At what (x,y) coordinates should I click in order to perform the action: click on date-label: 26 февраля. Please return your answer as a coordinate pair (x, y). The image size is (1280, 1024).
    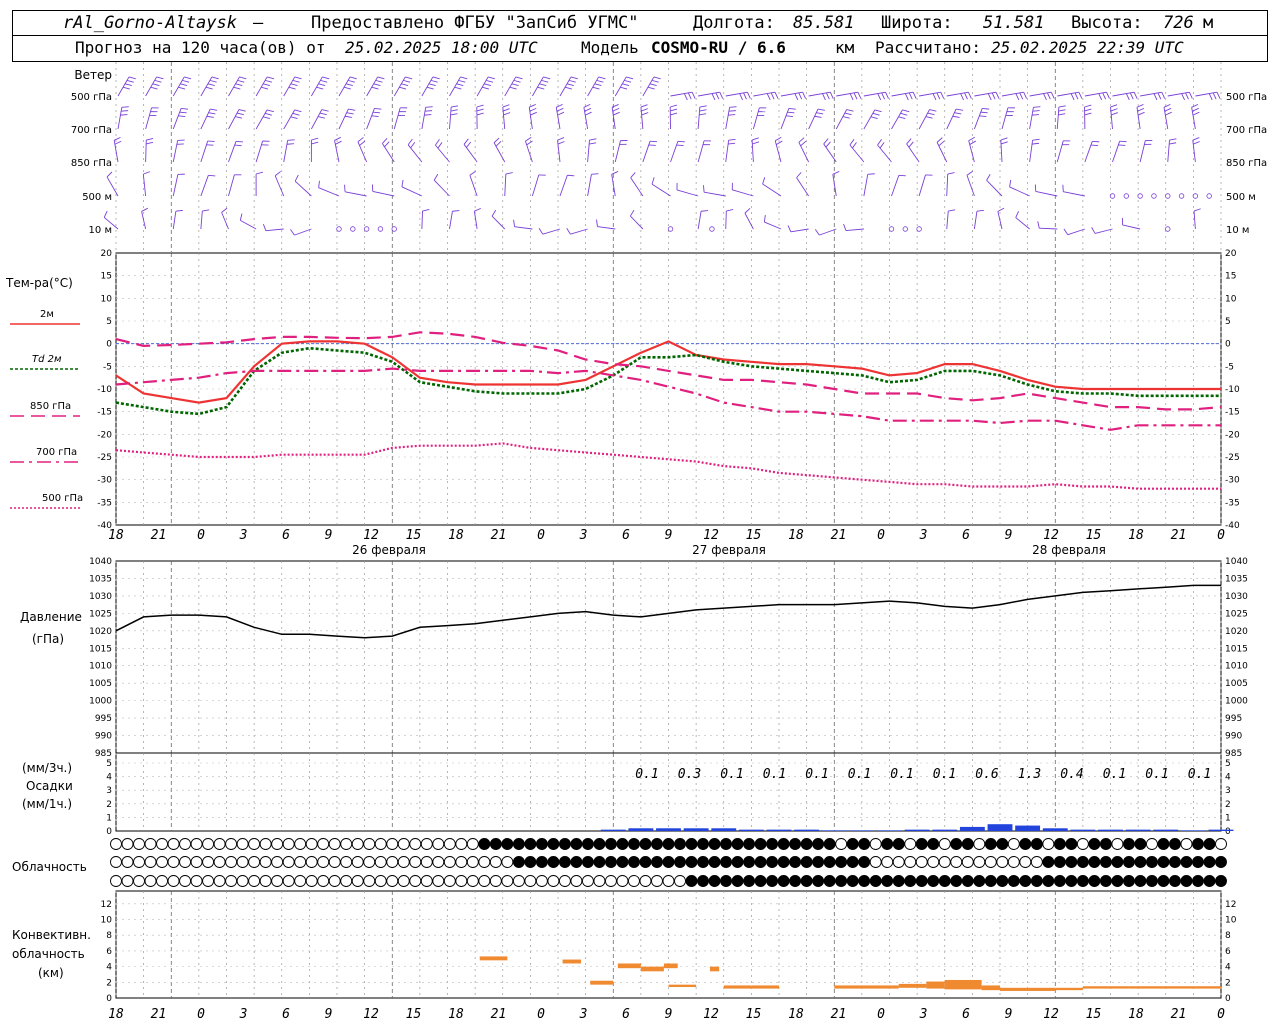
    Looking at the image, I should click on (389, 550).